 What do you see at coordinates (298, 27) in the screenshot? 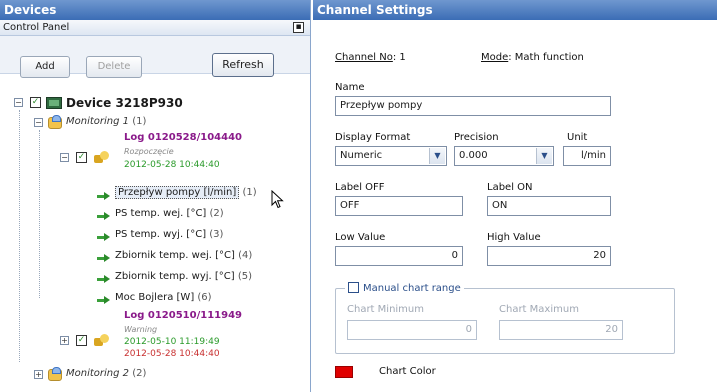
I see `collapse-icon: ▪` at bounding box center [298, 27].